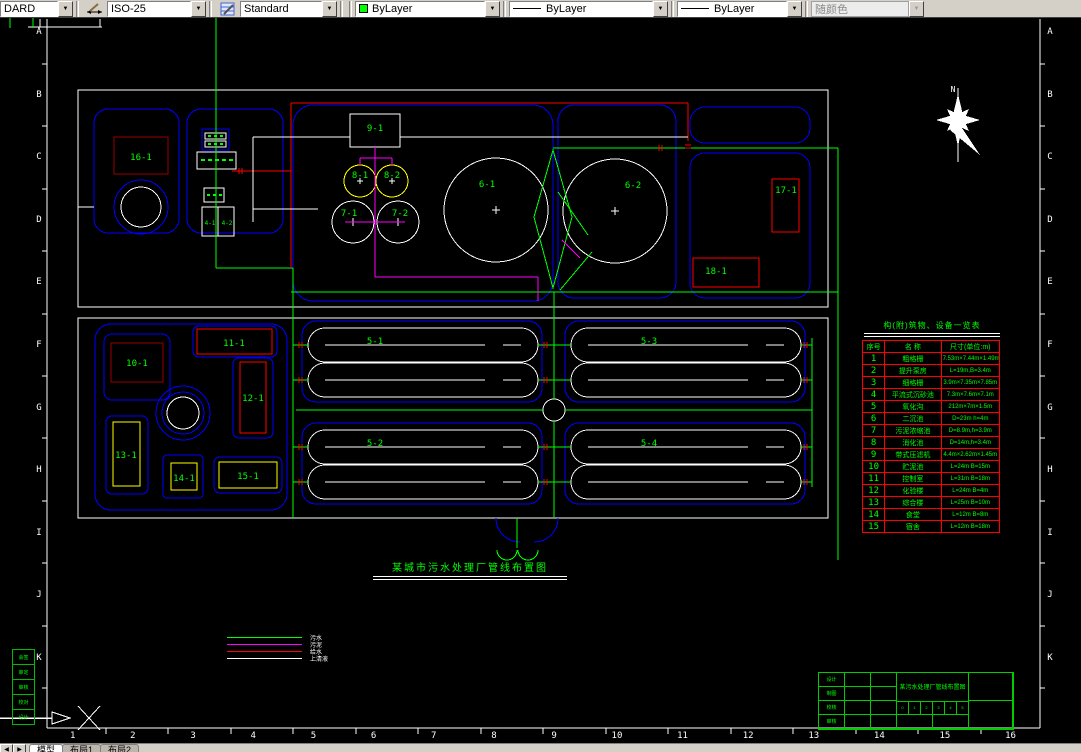 The height and width of the screenshot is (752, 1081). I want to click on grid-letter: K, so click(1050, 657).